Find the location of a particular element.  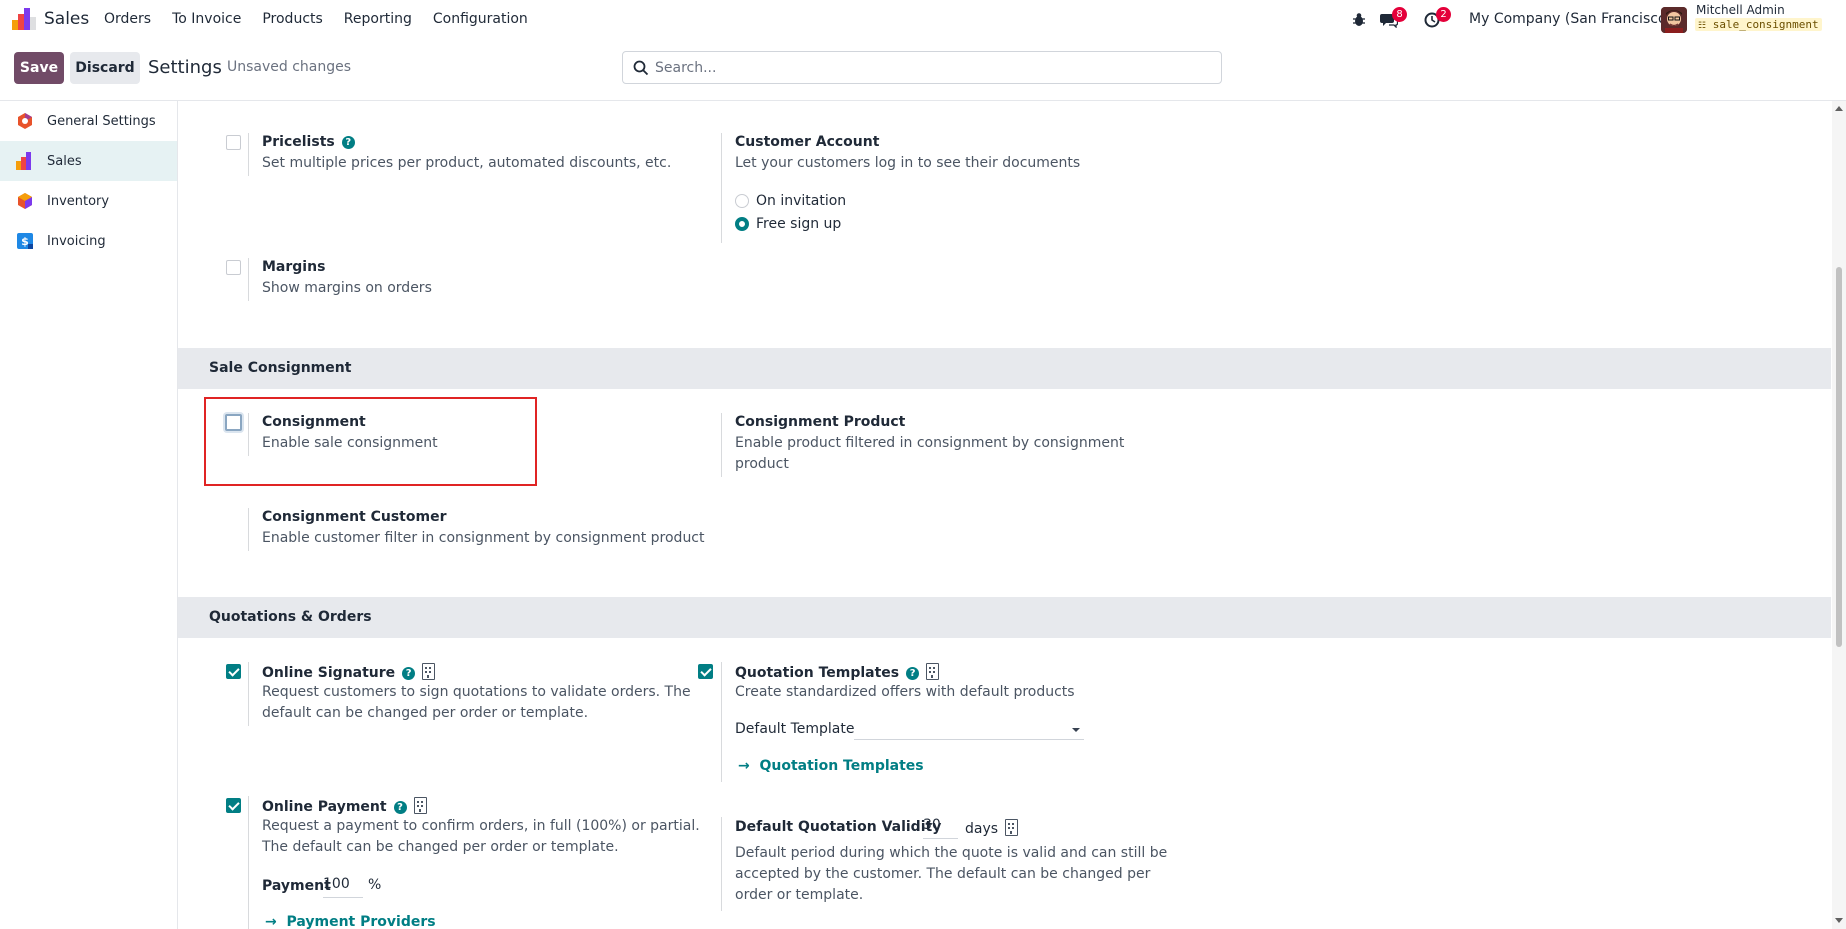

quotation-templates-title: Quotation Templates? is located at coordinates (837, 672).